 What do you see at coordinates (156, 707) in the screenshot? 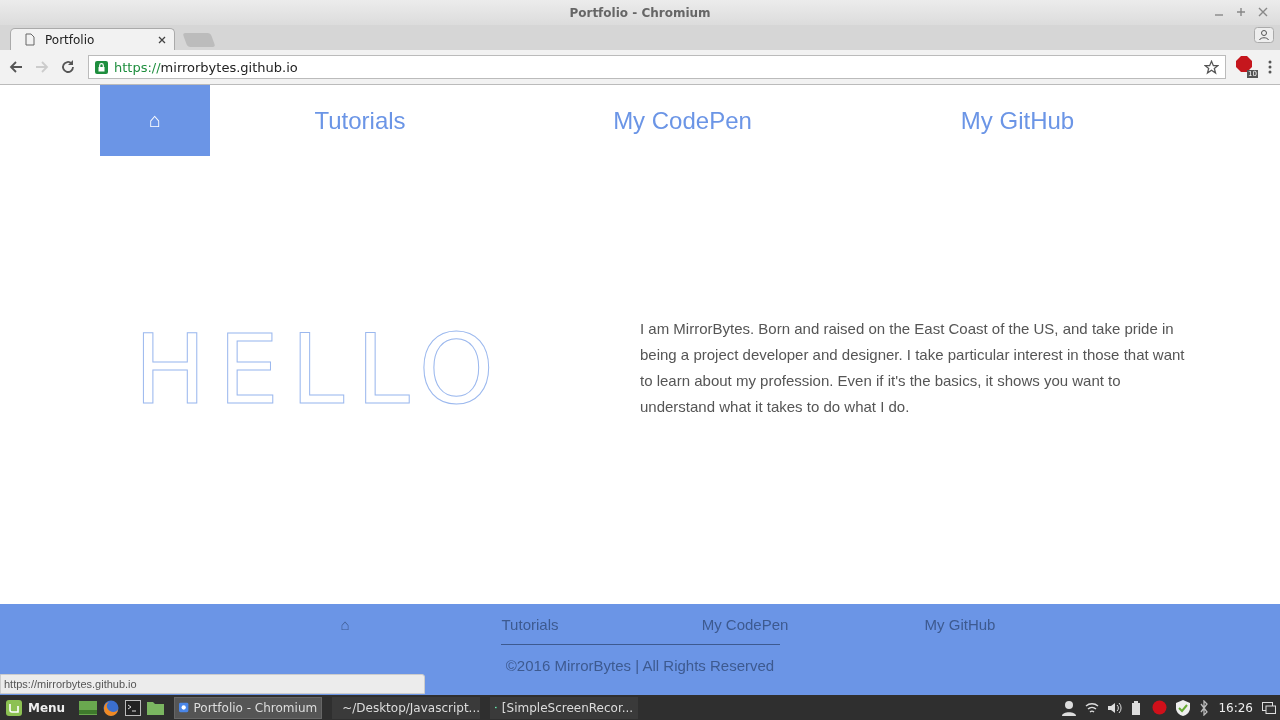
I see `folder-icon` at bounding box center [156, 707].